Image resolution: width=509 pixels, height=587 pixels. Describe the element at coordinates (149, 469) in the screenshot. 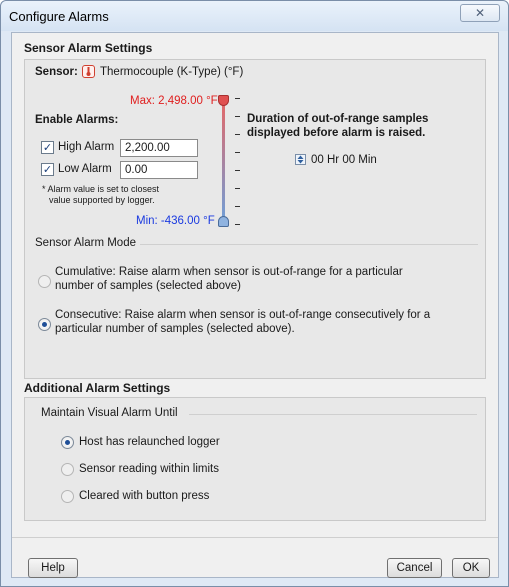

I see `sensor-within-limits-label: Sensor reading within limits` at that location.